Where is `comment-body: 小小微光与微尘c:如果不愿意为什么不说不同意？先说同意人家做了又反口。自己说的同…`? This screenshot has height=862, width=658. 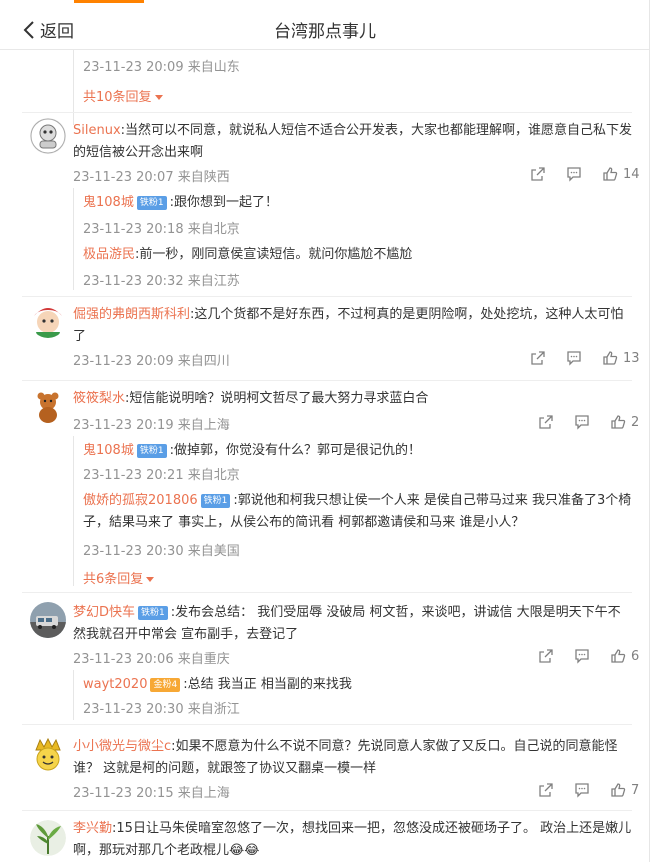
comment-body: 小小微光与微尘c:如果不愿意为什么不说不同意？先说同意人家做了又反口。自己说的同… is located at coordinates (353, 758).